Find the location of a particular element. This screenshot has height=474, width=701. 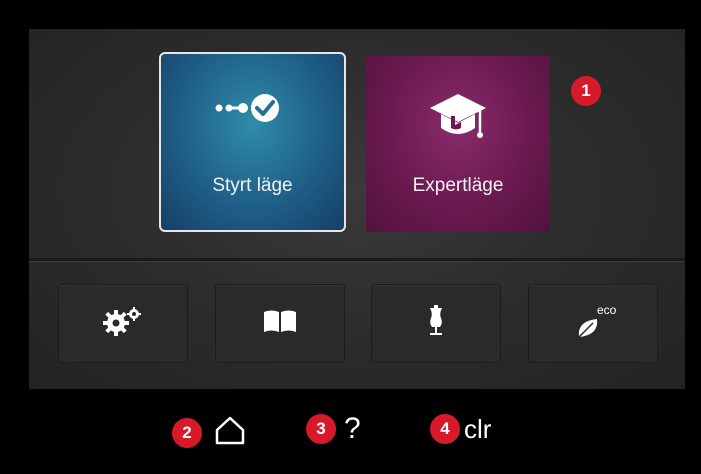

expert-mode-label: Expertläge is located at coordinates (458, 185).